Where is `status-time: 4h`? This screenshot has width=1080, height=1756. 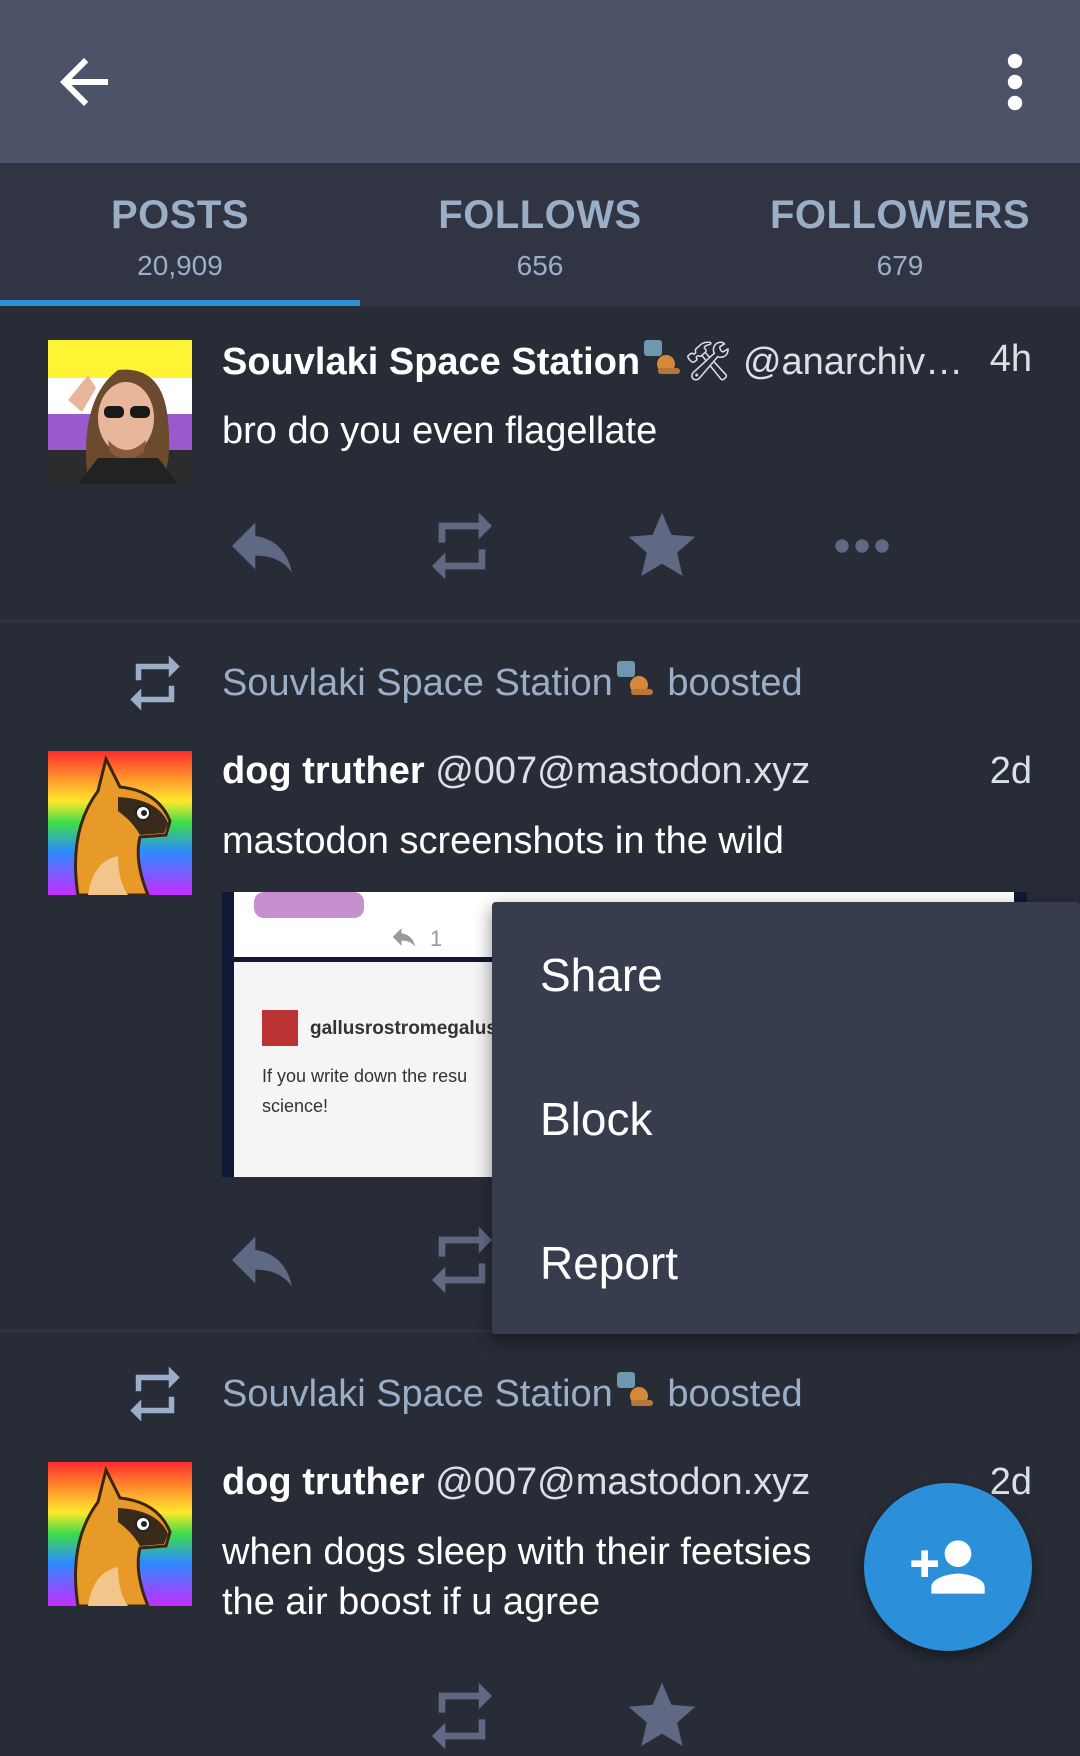
status-time: 4h is located at coordinates (1010, 359).